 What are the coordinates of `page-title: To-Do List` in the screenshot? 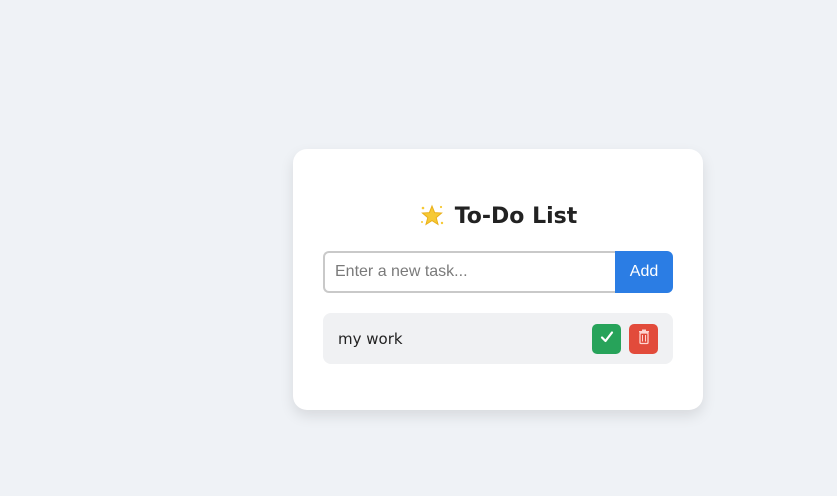 It's located at (516, 216).